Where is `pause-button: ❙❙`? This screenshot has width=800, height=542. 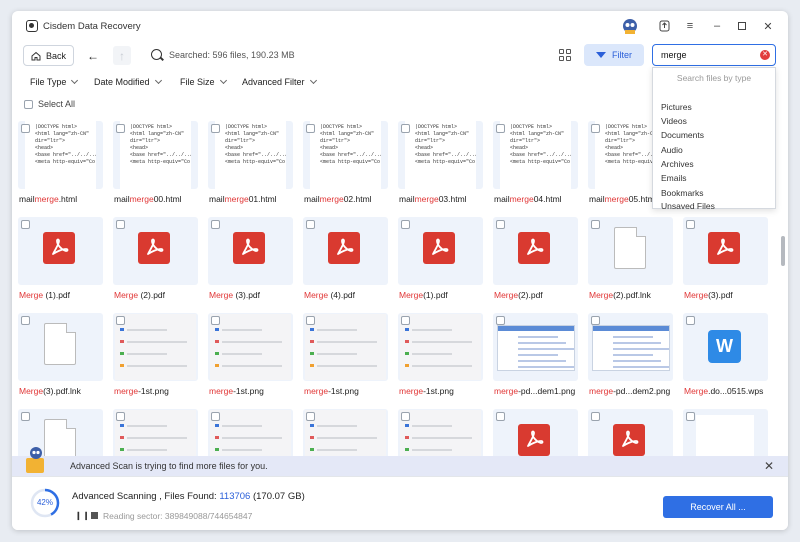
pause-button: ❙❙ is located at coordinates (82, 515).